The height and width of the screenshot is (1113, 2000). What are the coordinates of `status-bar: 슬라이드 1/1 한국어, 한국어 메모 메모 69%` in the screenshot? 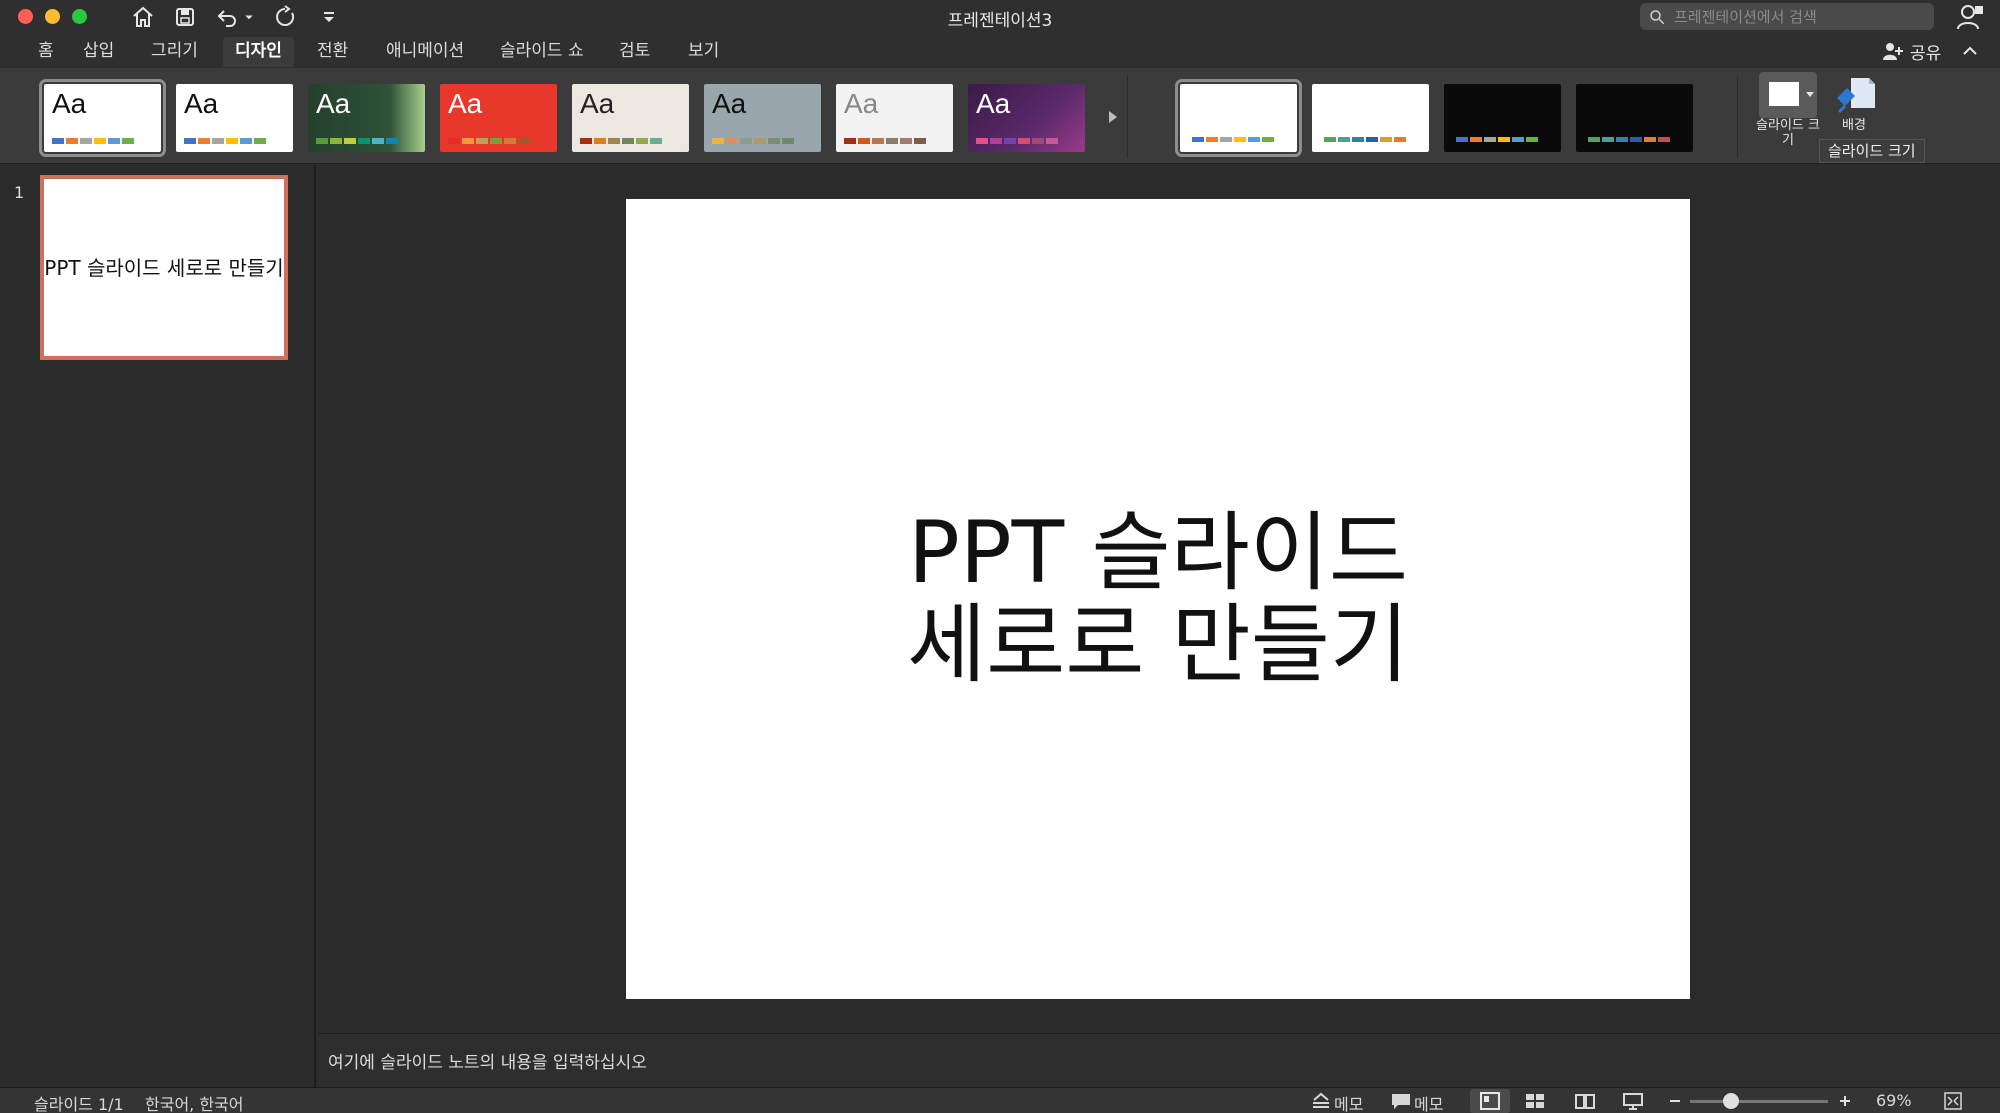 It's located at (1000, 1100).